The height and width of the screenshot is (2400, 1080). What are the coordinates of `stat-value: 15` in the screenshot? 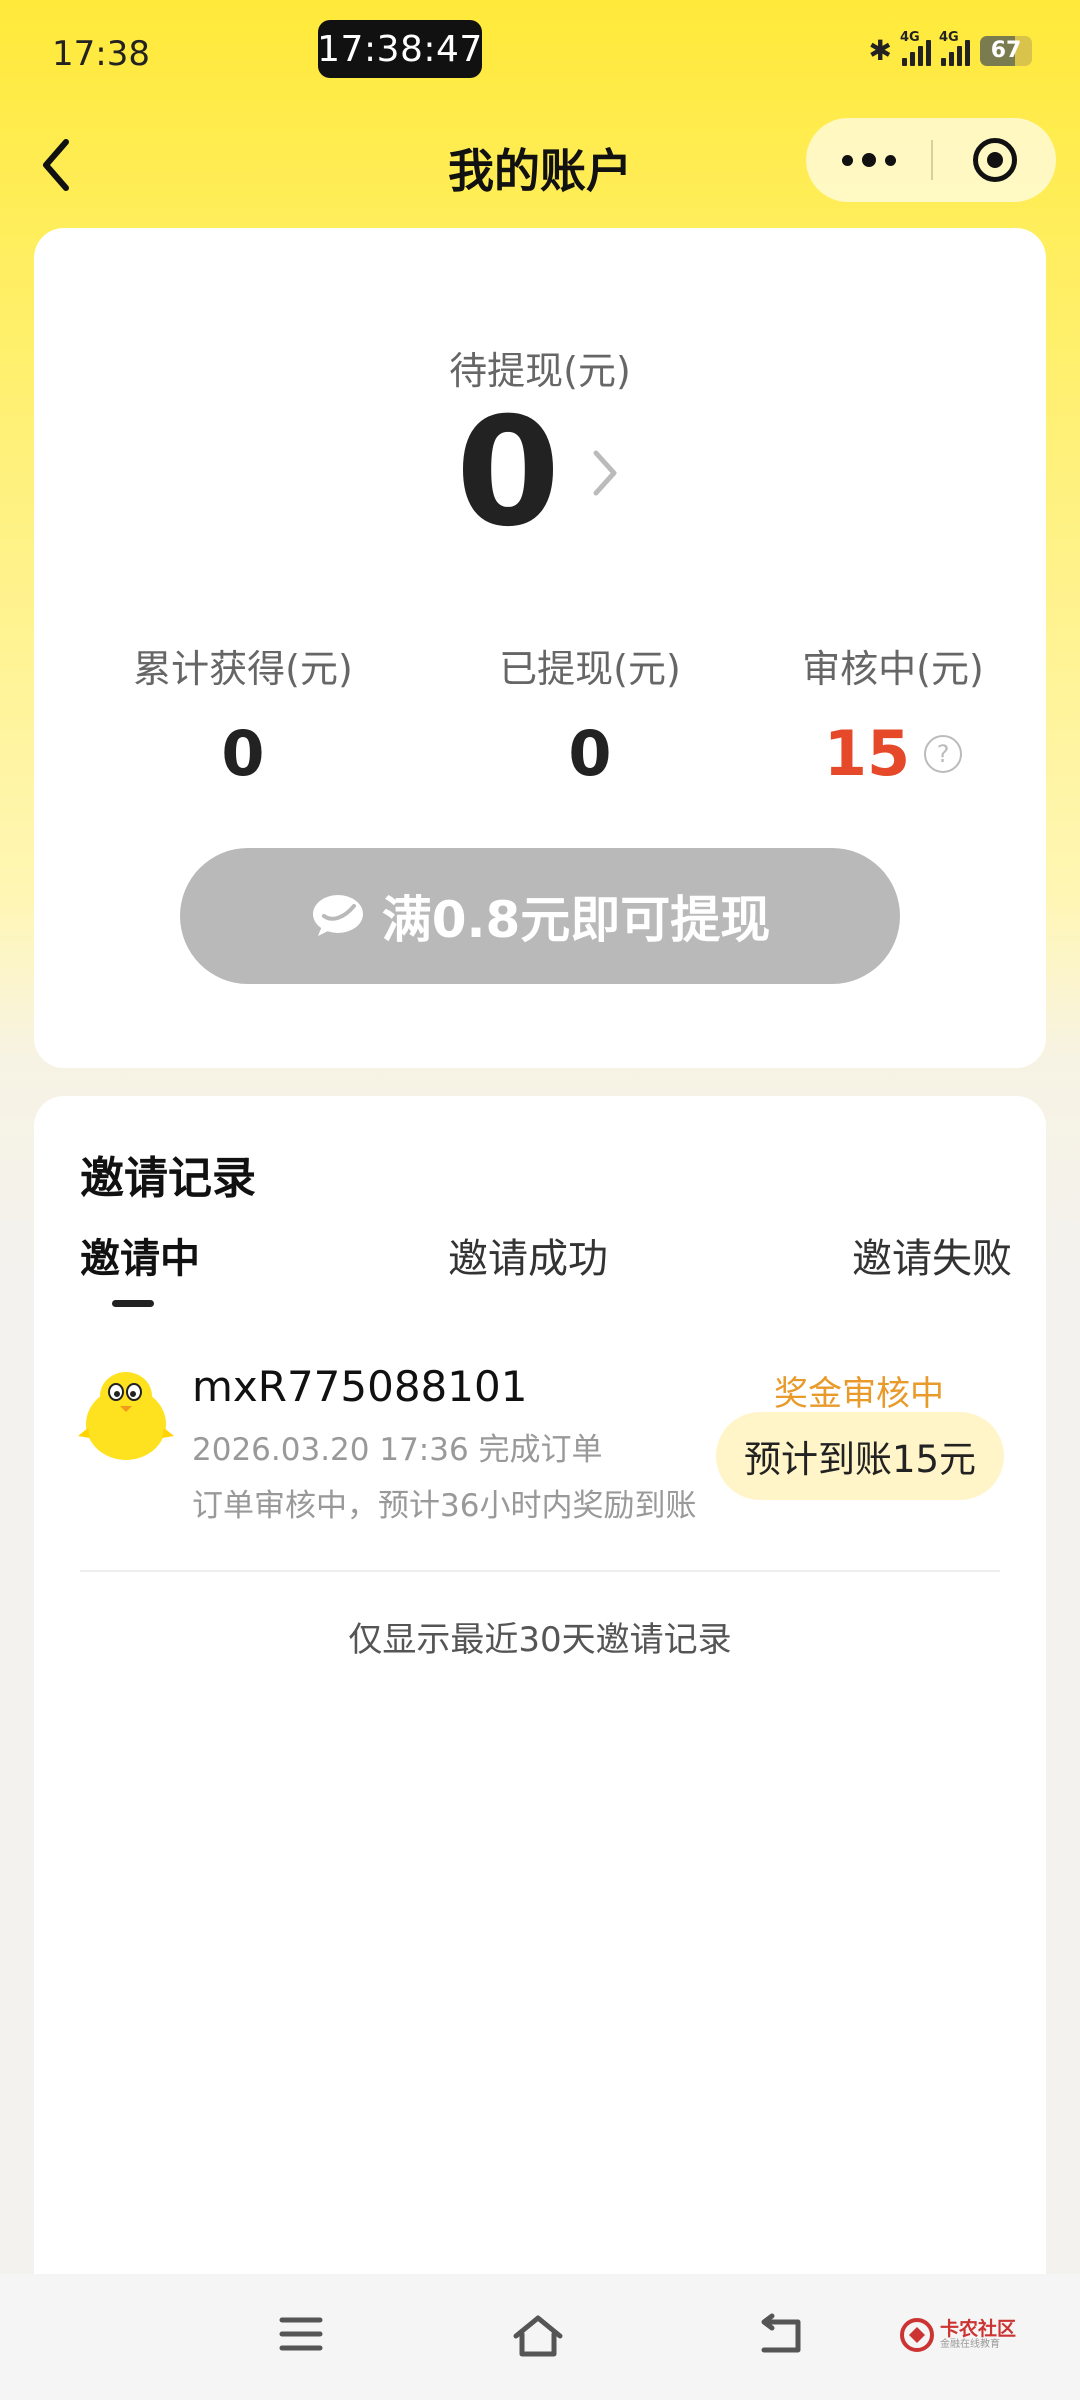 It's located at (867, 753).